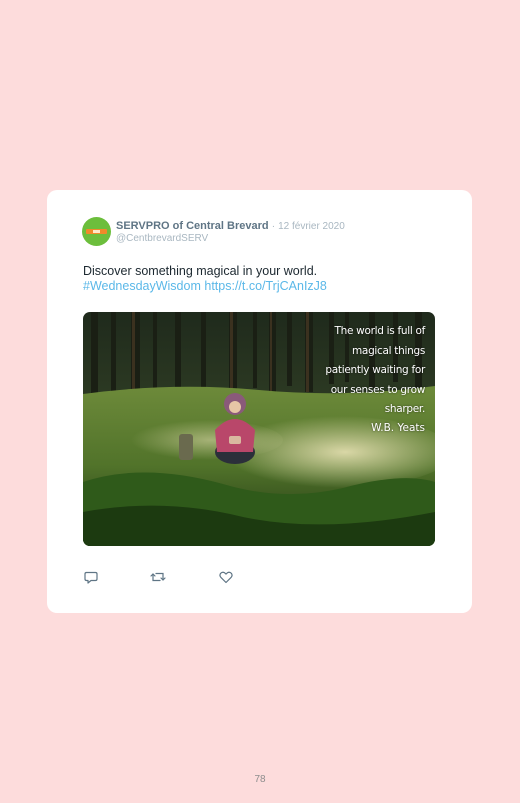 Image resolution: width=520 pixels, height=803 pixels. I want to click on retweet-button, so click(158, 577).